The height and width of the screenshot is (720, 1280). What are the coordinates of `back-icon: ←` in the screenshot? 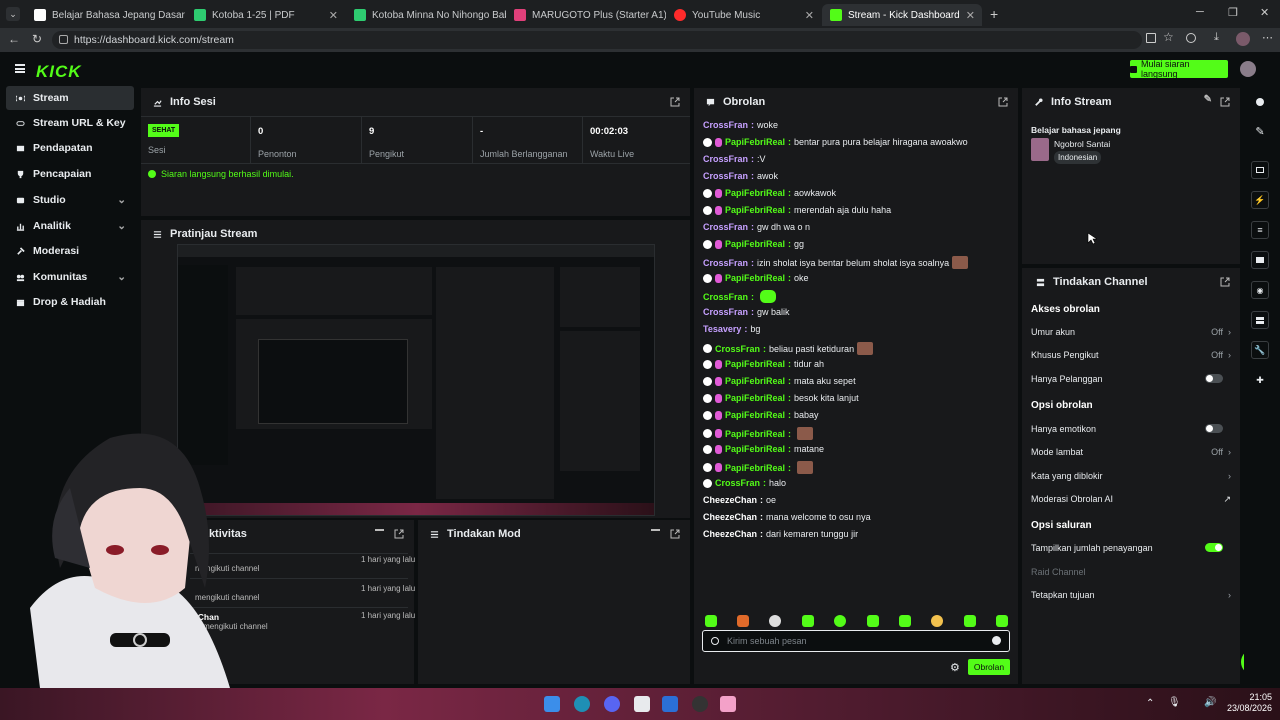 It's located at (14, 39).